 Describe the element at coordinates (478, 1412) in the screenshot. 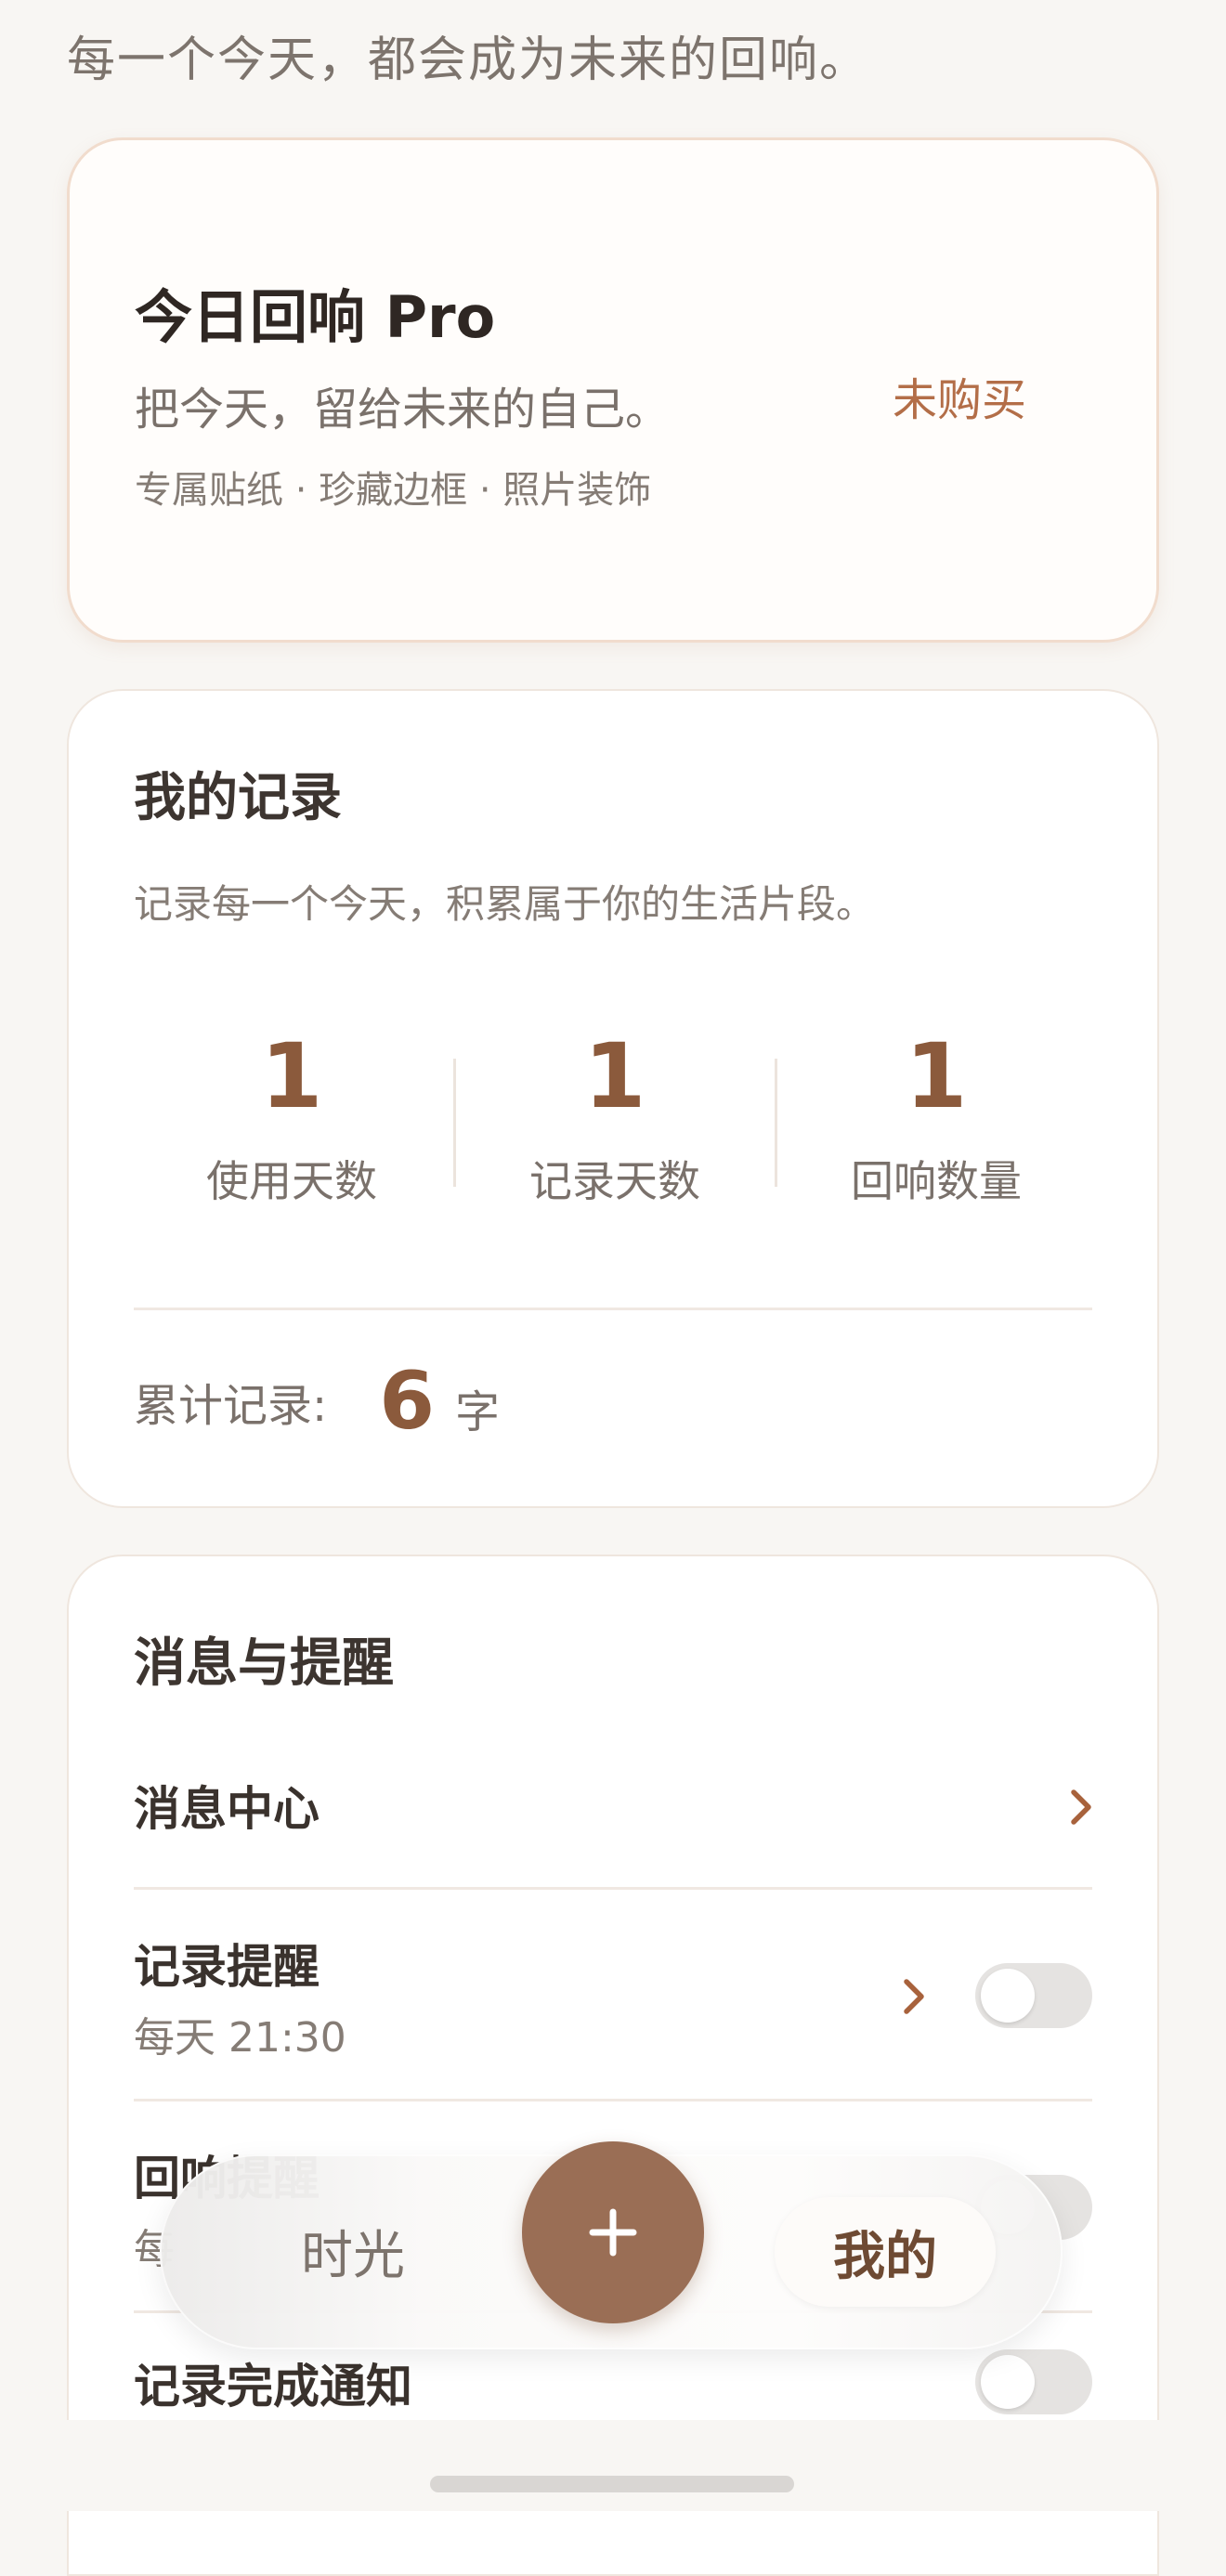

I see `total-unit: 字` at that location.